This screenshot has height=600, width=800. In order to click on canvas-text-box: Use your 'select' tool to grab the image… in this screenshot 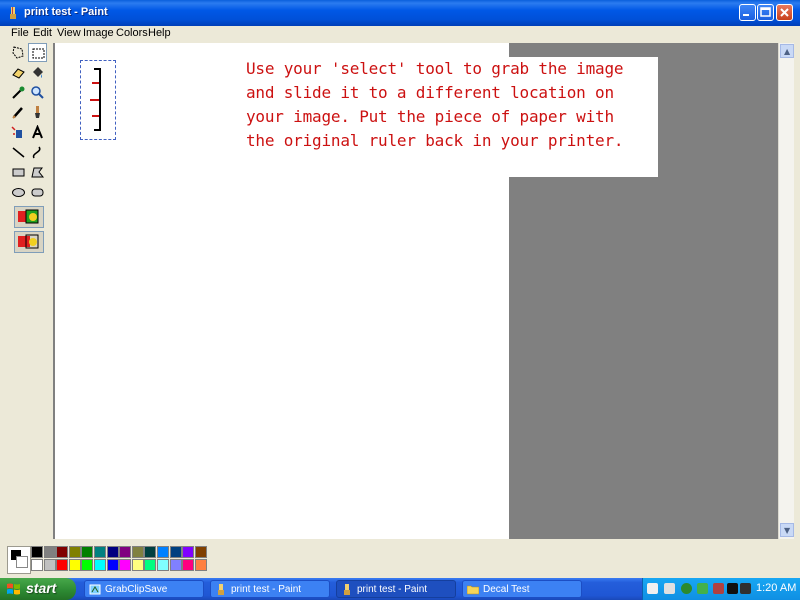, I will do `click(449, 117)`.